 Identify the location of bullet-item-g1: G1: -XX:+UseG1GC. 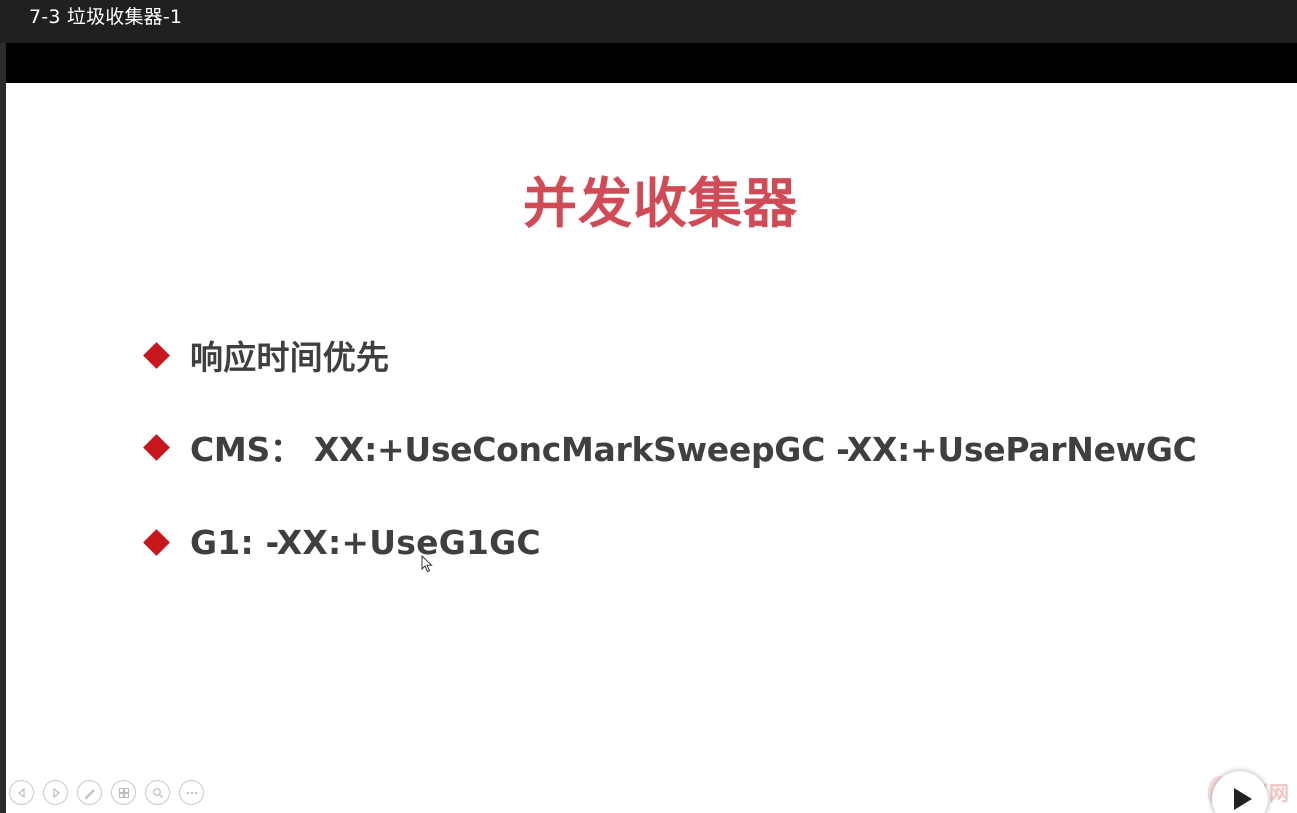
(340, 542).